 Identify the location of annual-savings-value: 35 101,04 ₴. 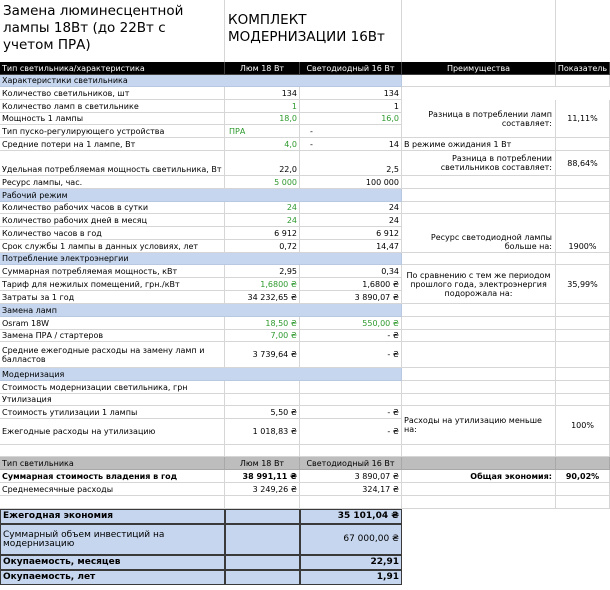
(351, 516).